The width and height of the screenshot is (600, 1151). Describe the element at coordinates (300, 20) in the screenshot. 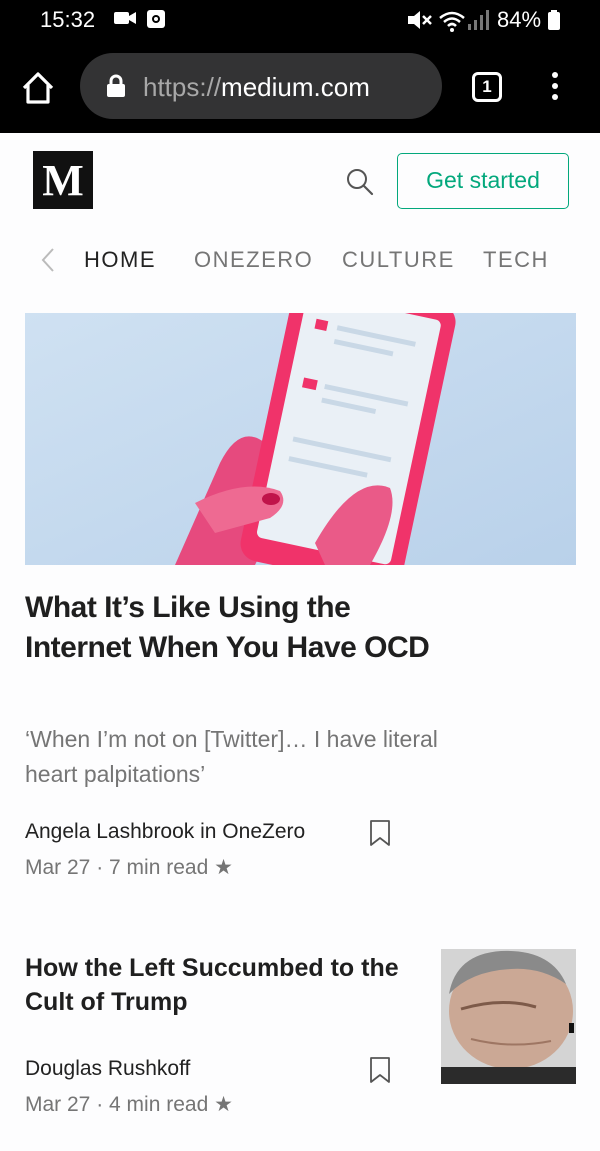

I see `status-bar: 15:32 84%` at that location.